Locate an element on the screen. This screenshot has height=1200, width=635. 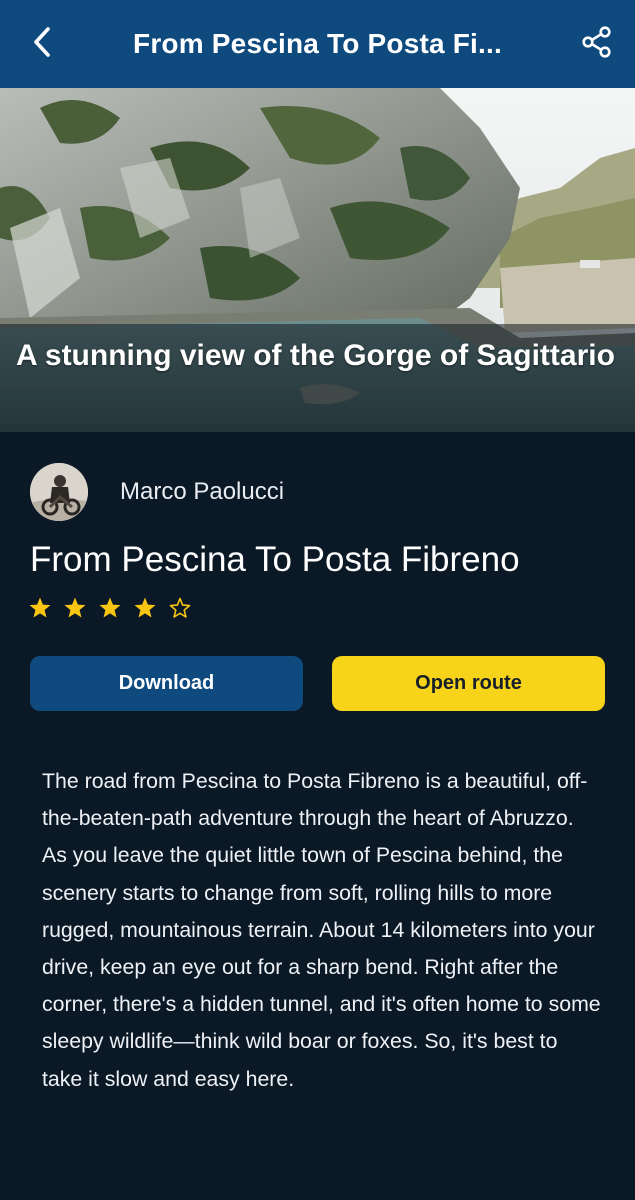
rating-stars is located at coordinates (115, 608).